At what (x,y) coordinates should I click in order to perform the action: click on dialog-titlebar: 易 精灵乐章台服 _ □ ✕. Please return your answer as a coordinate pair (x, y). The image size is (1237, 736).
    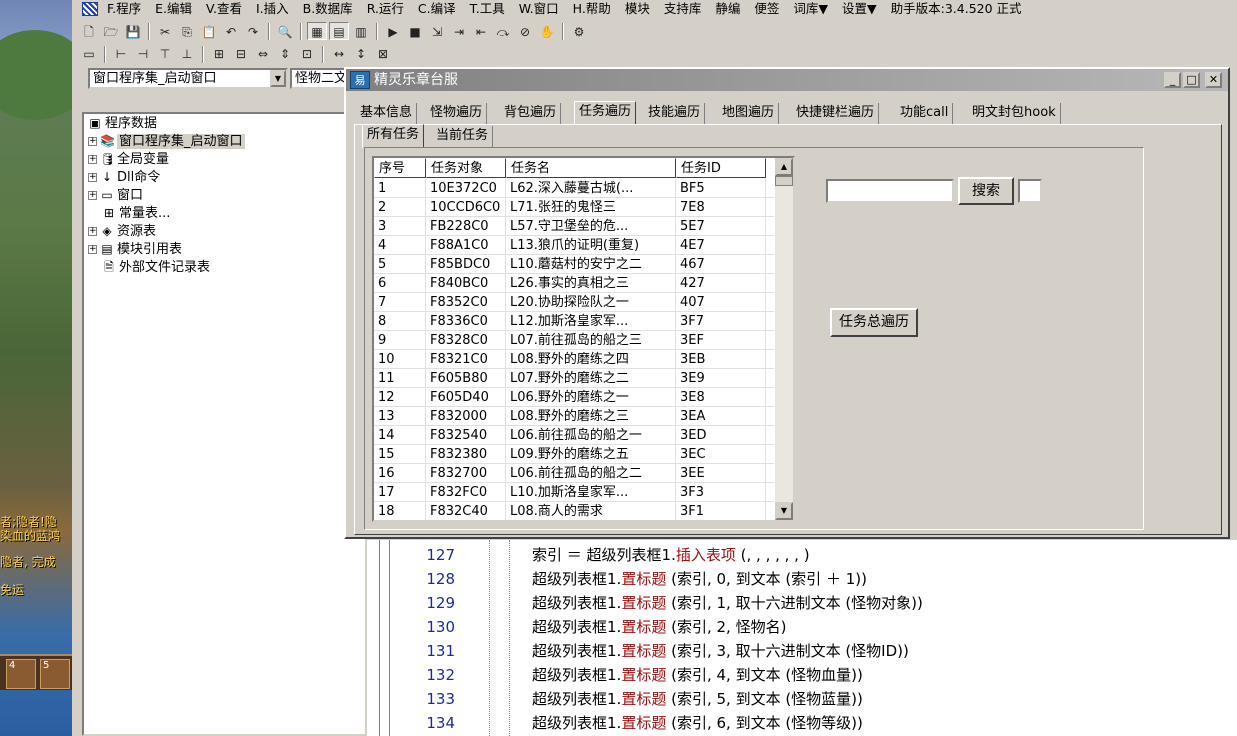
    Looking at the image, I should click on (787, 80).